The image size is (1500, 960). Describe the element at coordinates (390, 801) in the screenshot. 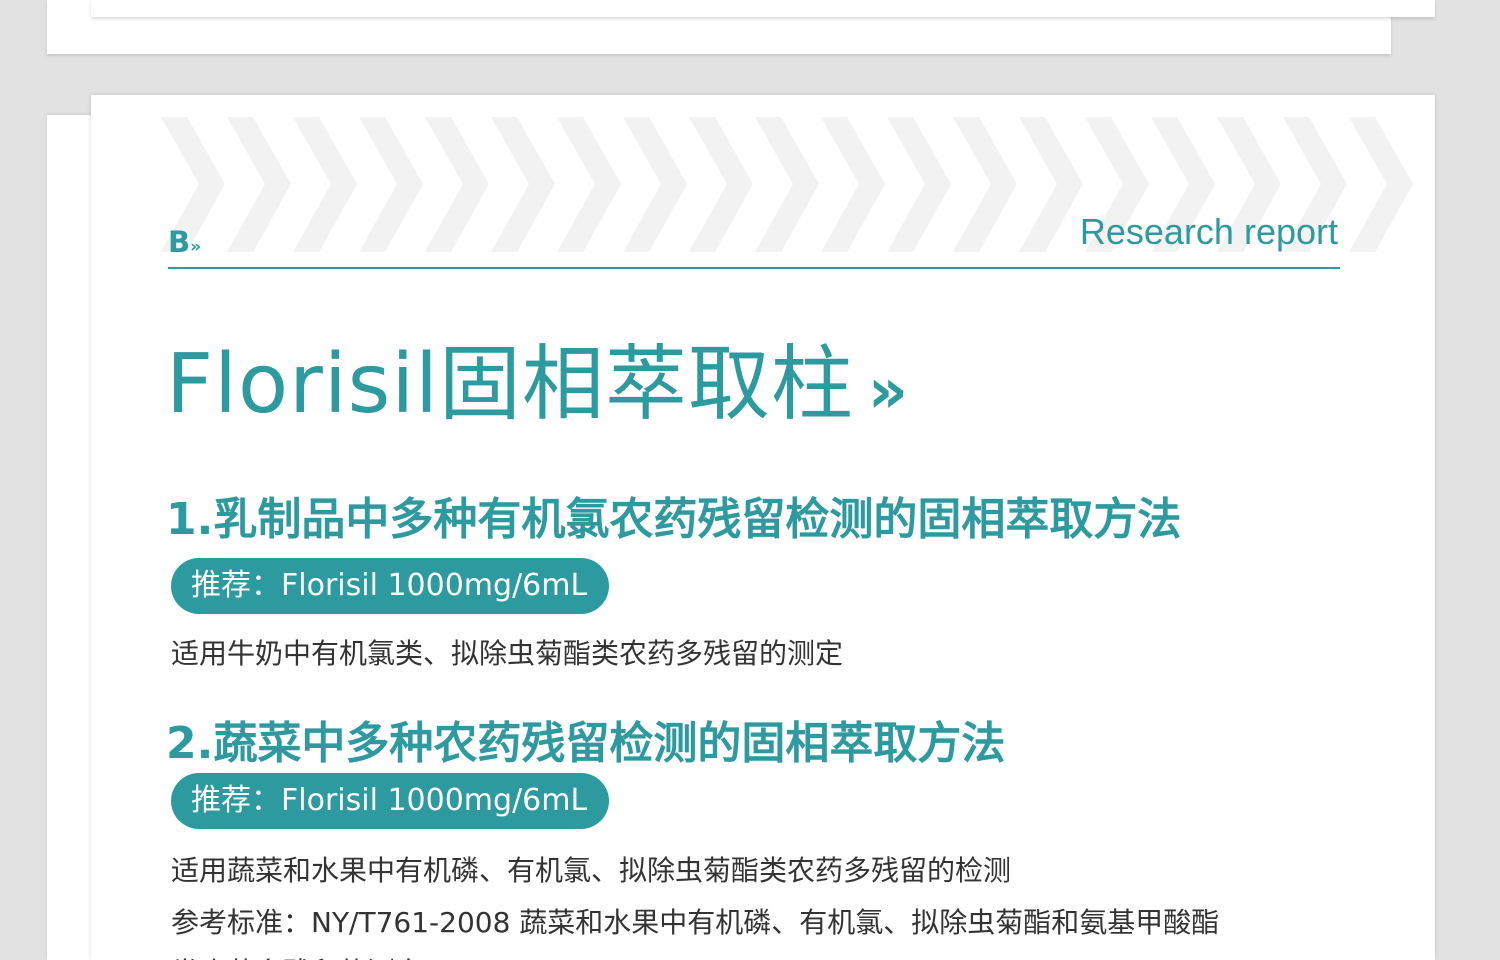

I see `section-2-recommend-badge: 推荐：Florisil 1000mg/6mL` at that location.